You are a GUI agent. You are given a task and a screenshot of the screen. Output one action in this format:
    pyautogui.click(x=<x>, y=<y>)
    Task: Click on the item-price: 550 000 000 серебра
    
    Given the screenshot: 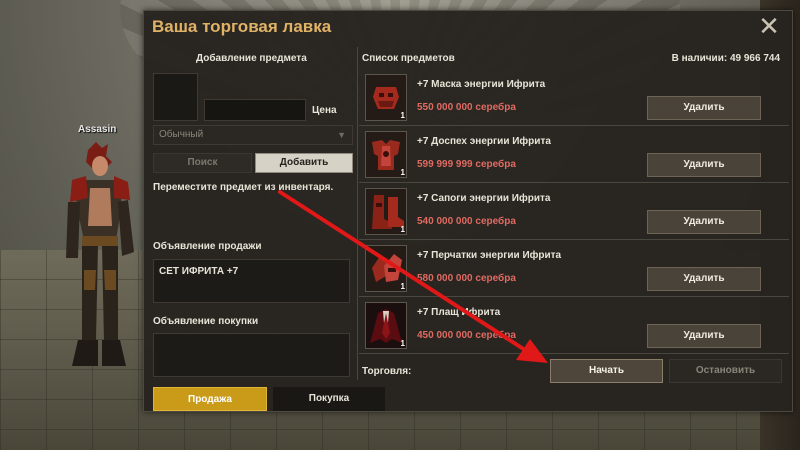 What is the action you would take?
    pyautogui.click(x=466, y=107)
    